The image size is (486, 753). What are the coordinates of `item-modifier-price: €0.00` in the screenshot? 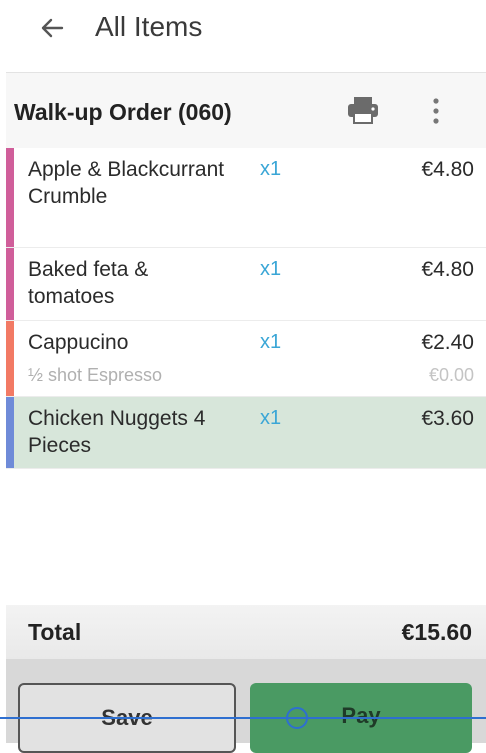 It's located at (451, 375).